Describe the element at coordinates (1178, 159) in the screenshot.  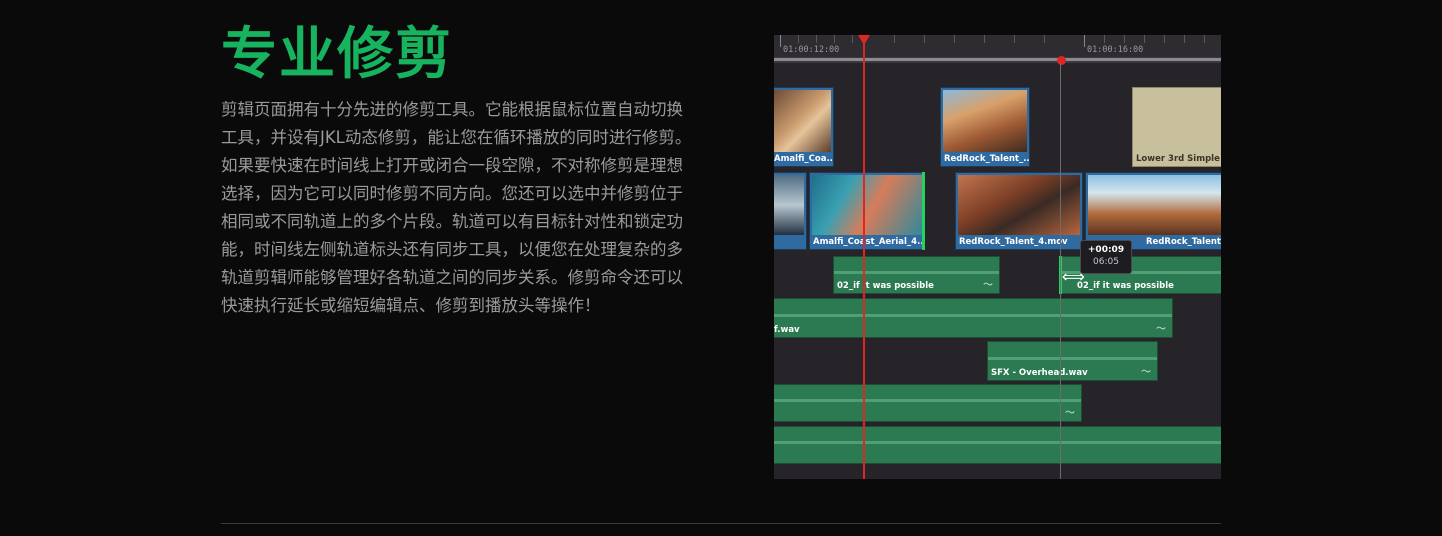
I see `clip-label: Lower 3rd Simple L` at that location.